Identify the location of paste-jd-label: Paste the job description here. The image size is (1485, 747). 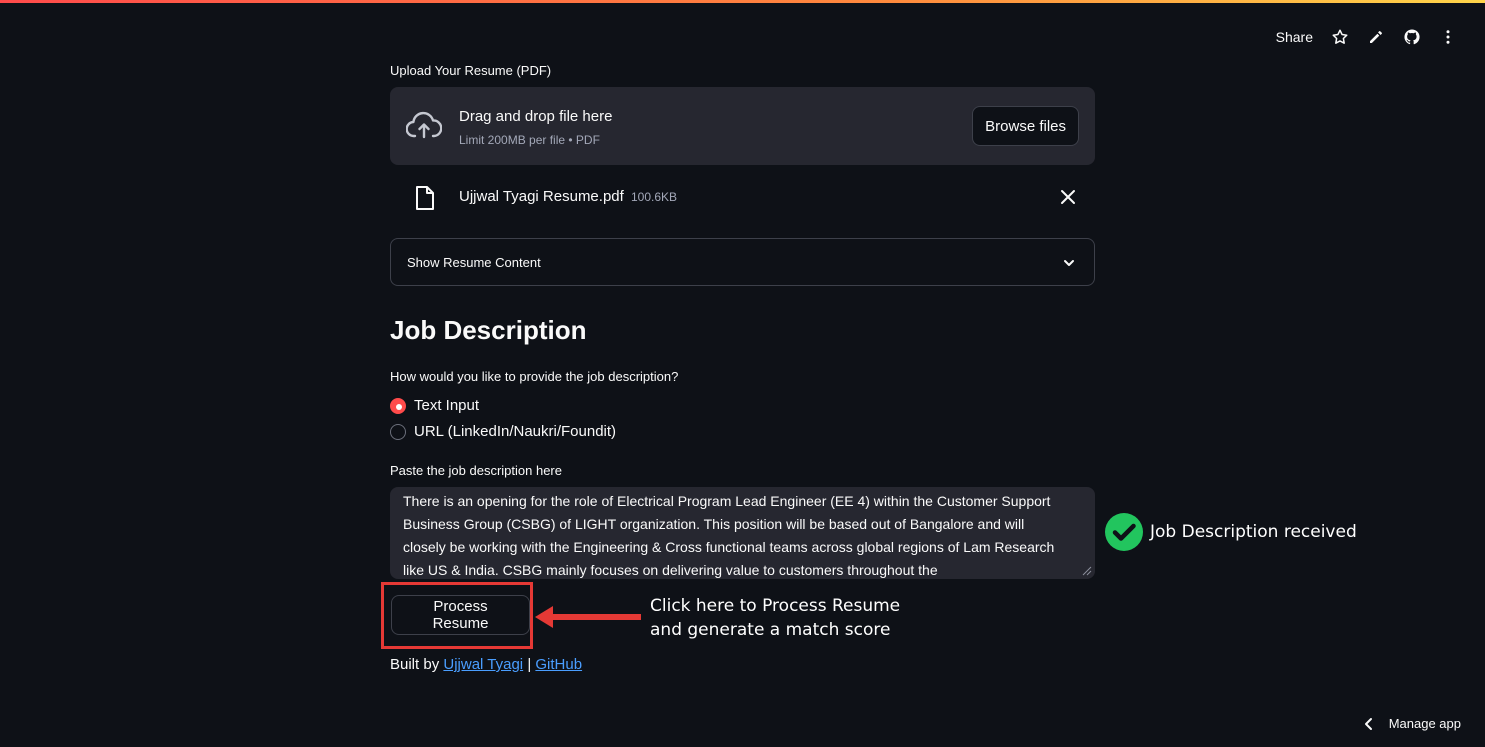
(476, 470).